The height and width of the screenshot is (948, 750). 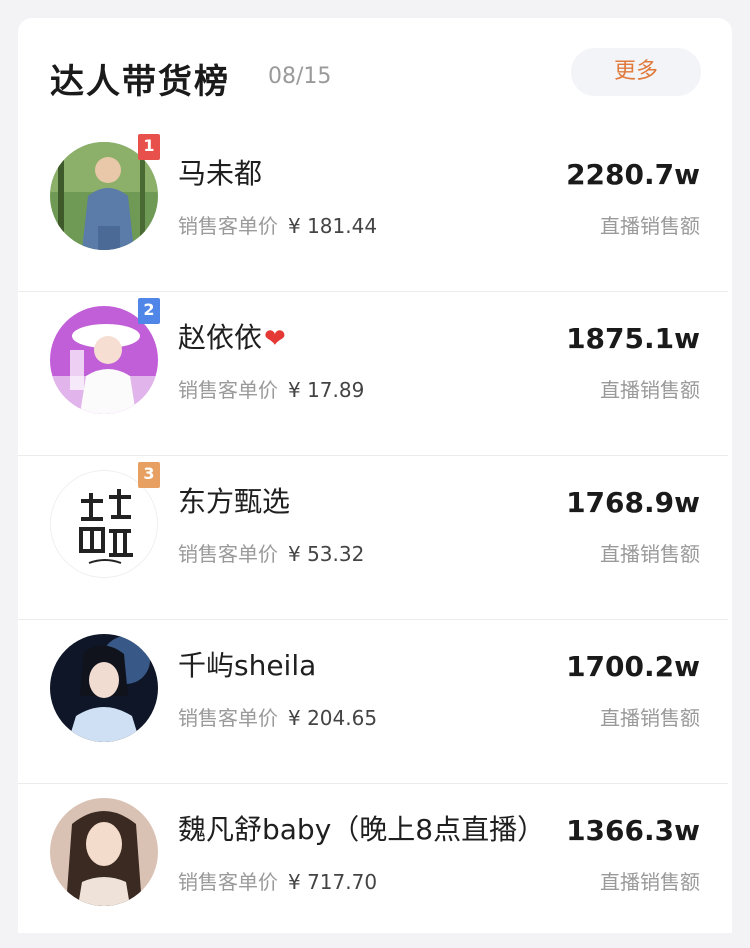 What do you see at coordinates (149, 311) in the screenshot?
I see `rank-badge: 2` at bounding box center [149, 311].